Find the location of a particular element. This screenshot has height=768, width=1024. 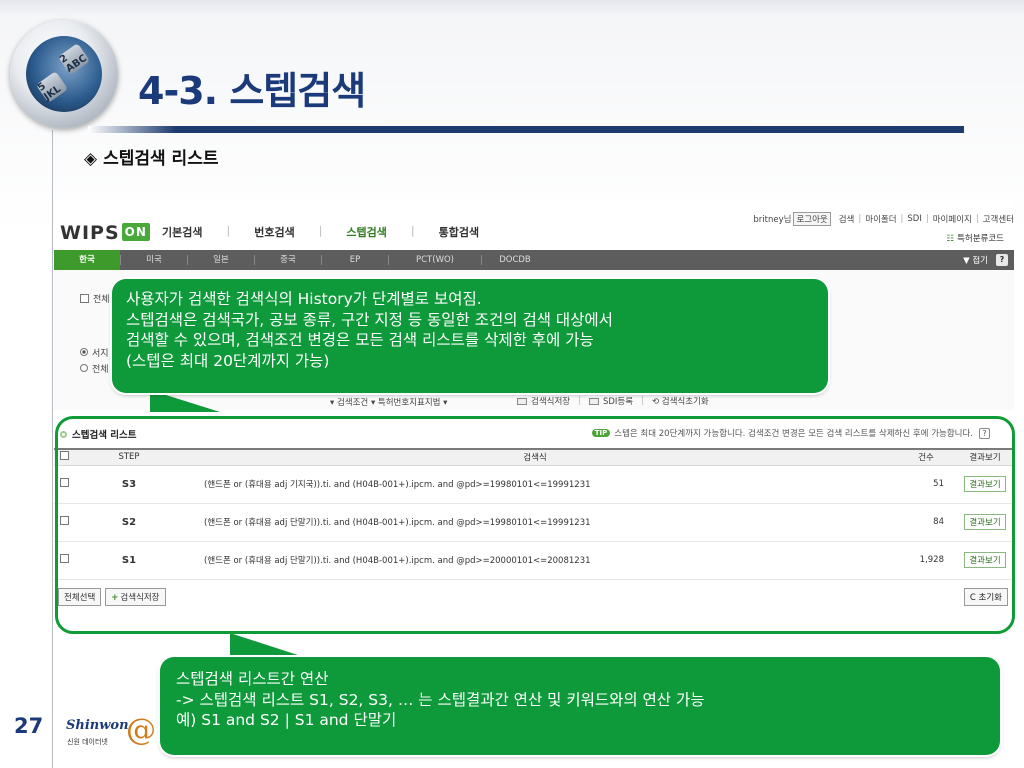

wips-logo-badge: ON is located at coordinates (135, 232).